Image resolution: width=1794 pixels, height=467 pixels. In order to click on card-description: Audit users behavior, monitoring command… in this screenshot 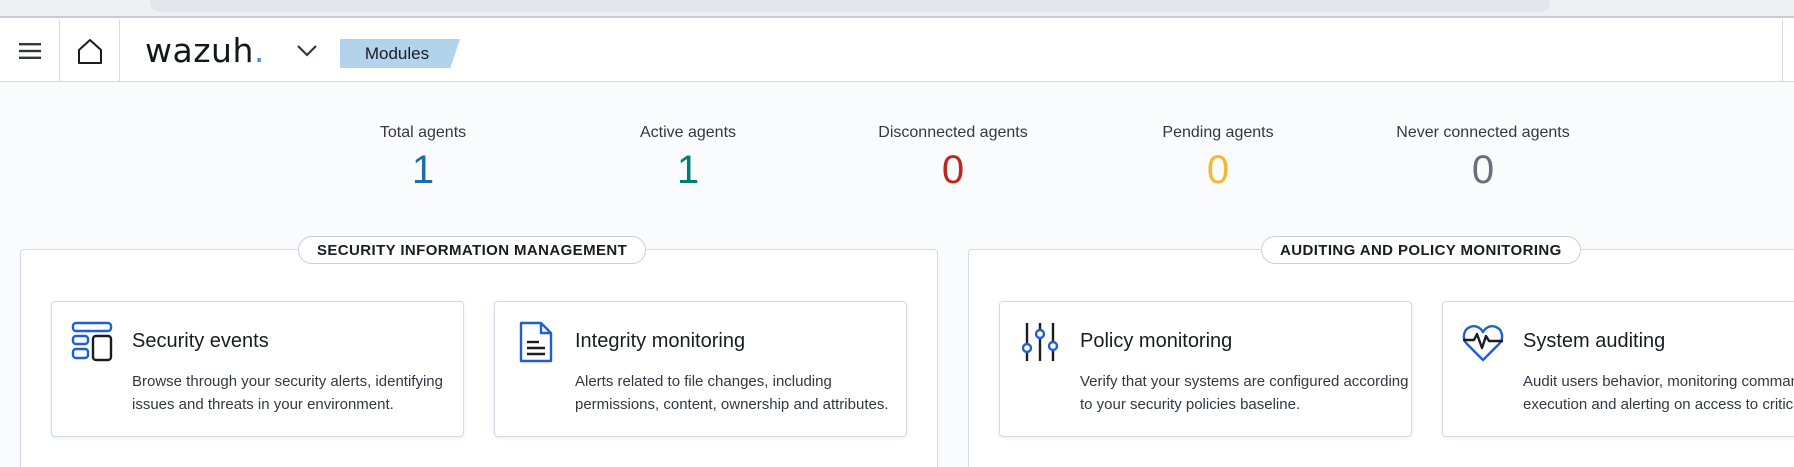, I will do `click(1658, 393)`.